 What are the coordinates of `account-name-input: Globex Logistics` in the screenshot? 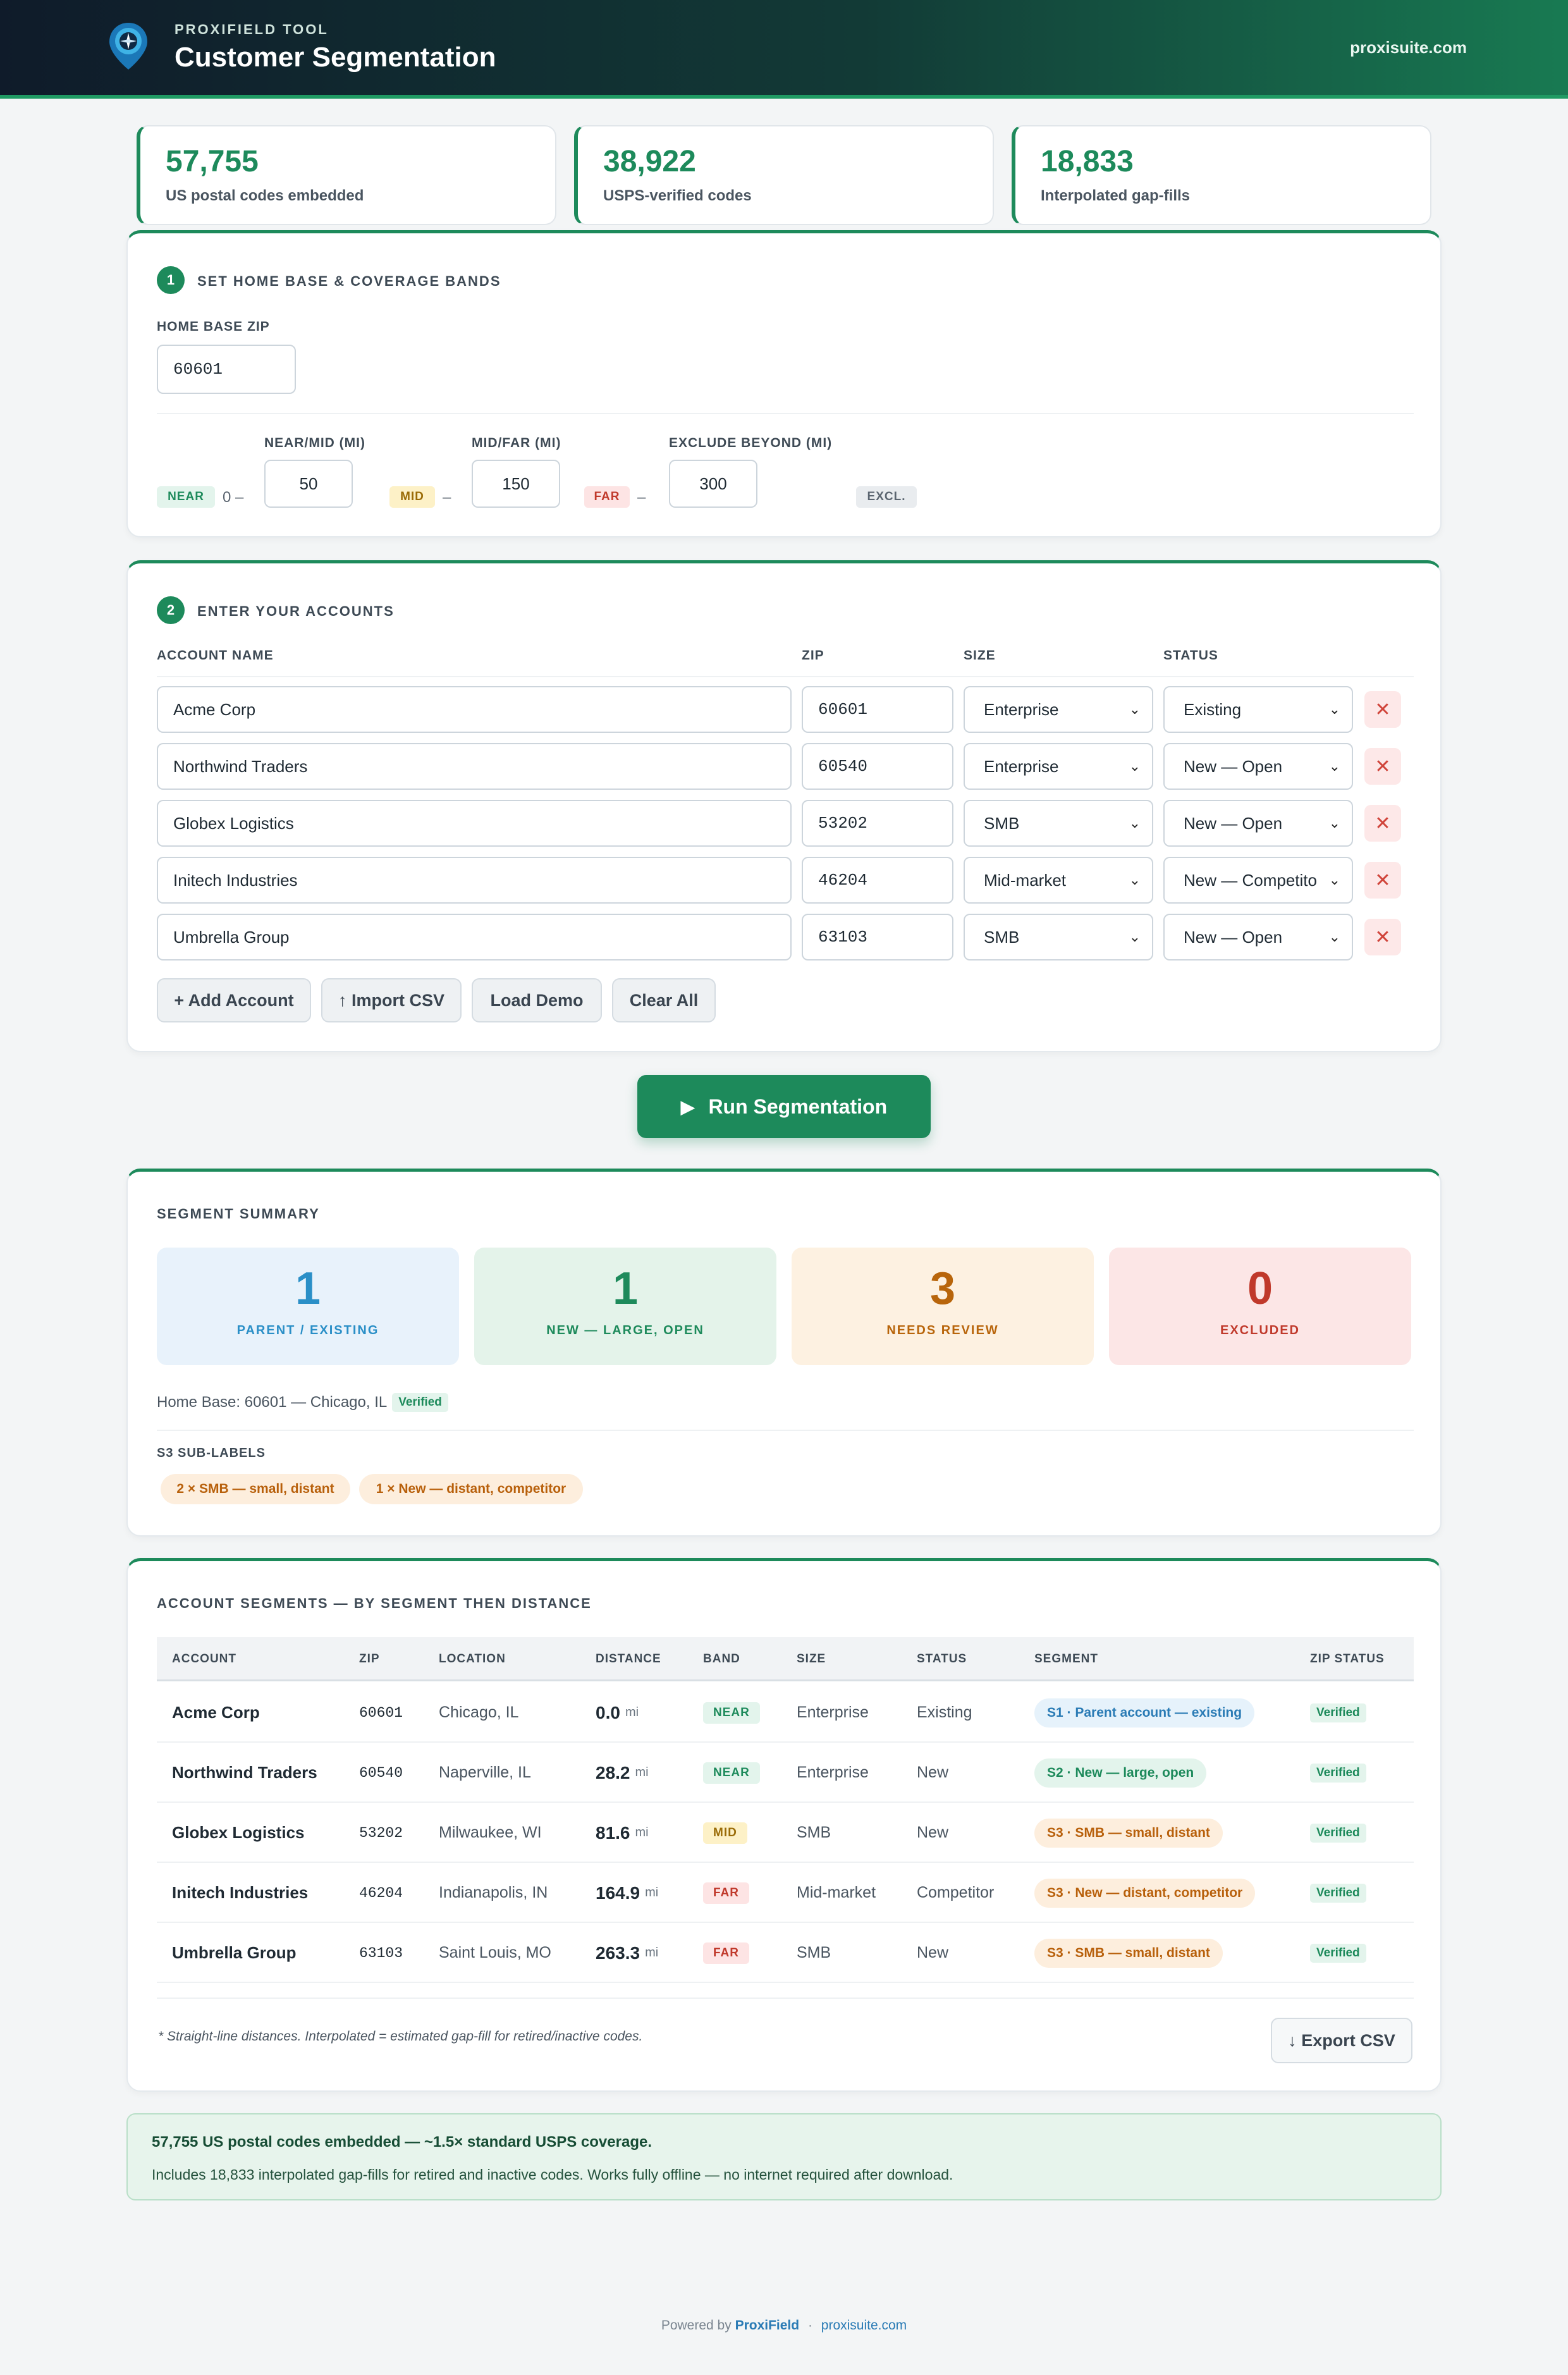 It's located at (474, 824).